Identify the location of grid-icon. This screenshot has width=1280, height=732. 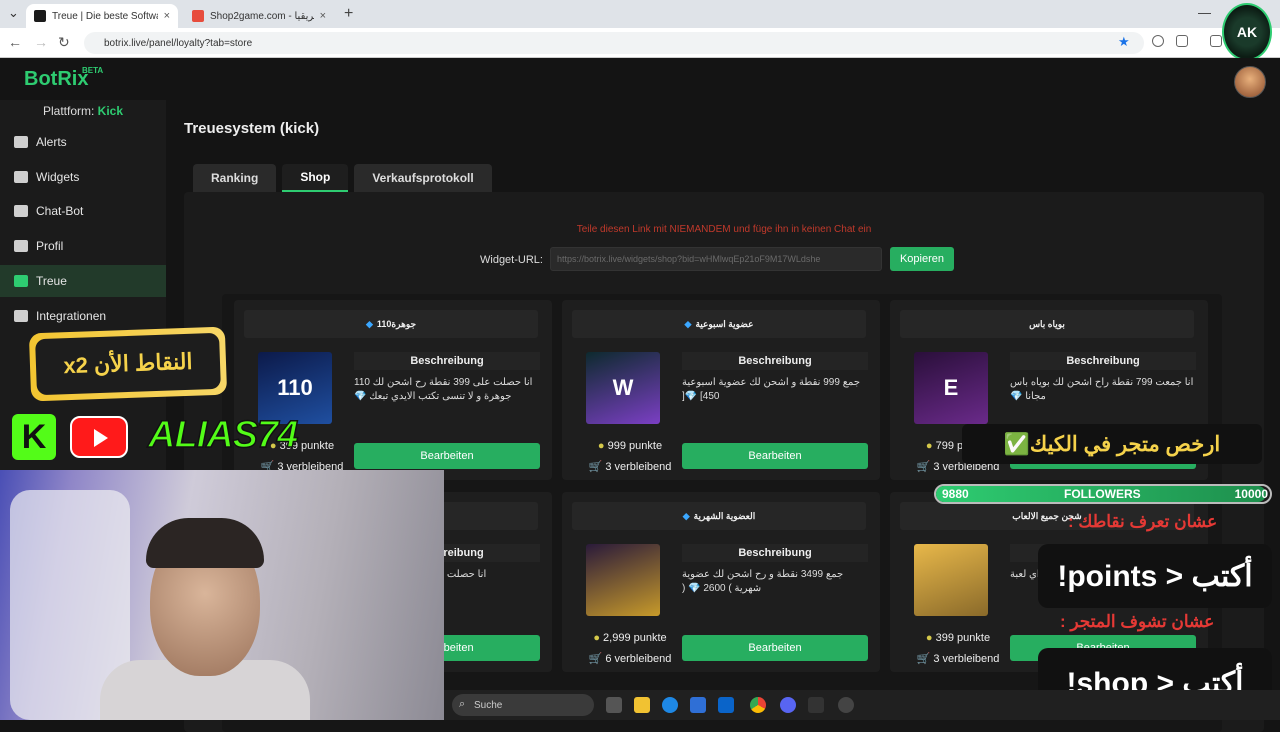
(21, 176).